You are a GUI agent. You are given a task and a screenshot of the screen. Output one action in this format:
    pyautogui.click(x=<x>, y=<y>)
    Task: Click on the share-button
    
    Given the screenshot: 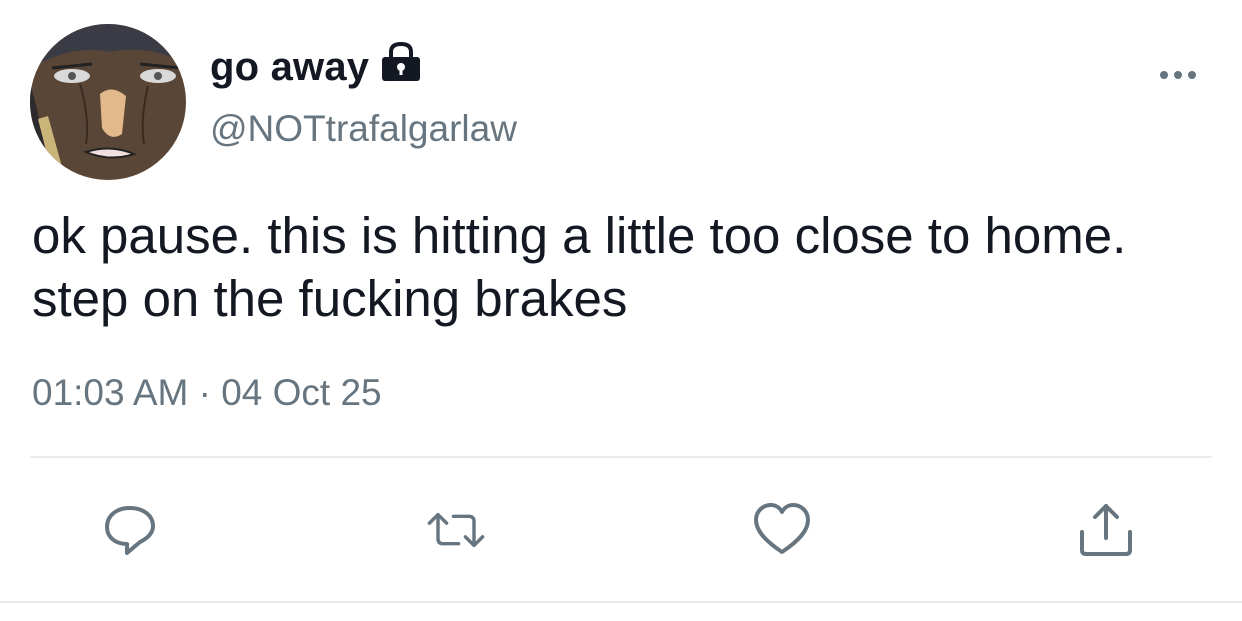 What is the action you would take?
    pyautogui.click(x=1106, y=530)
    